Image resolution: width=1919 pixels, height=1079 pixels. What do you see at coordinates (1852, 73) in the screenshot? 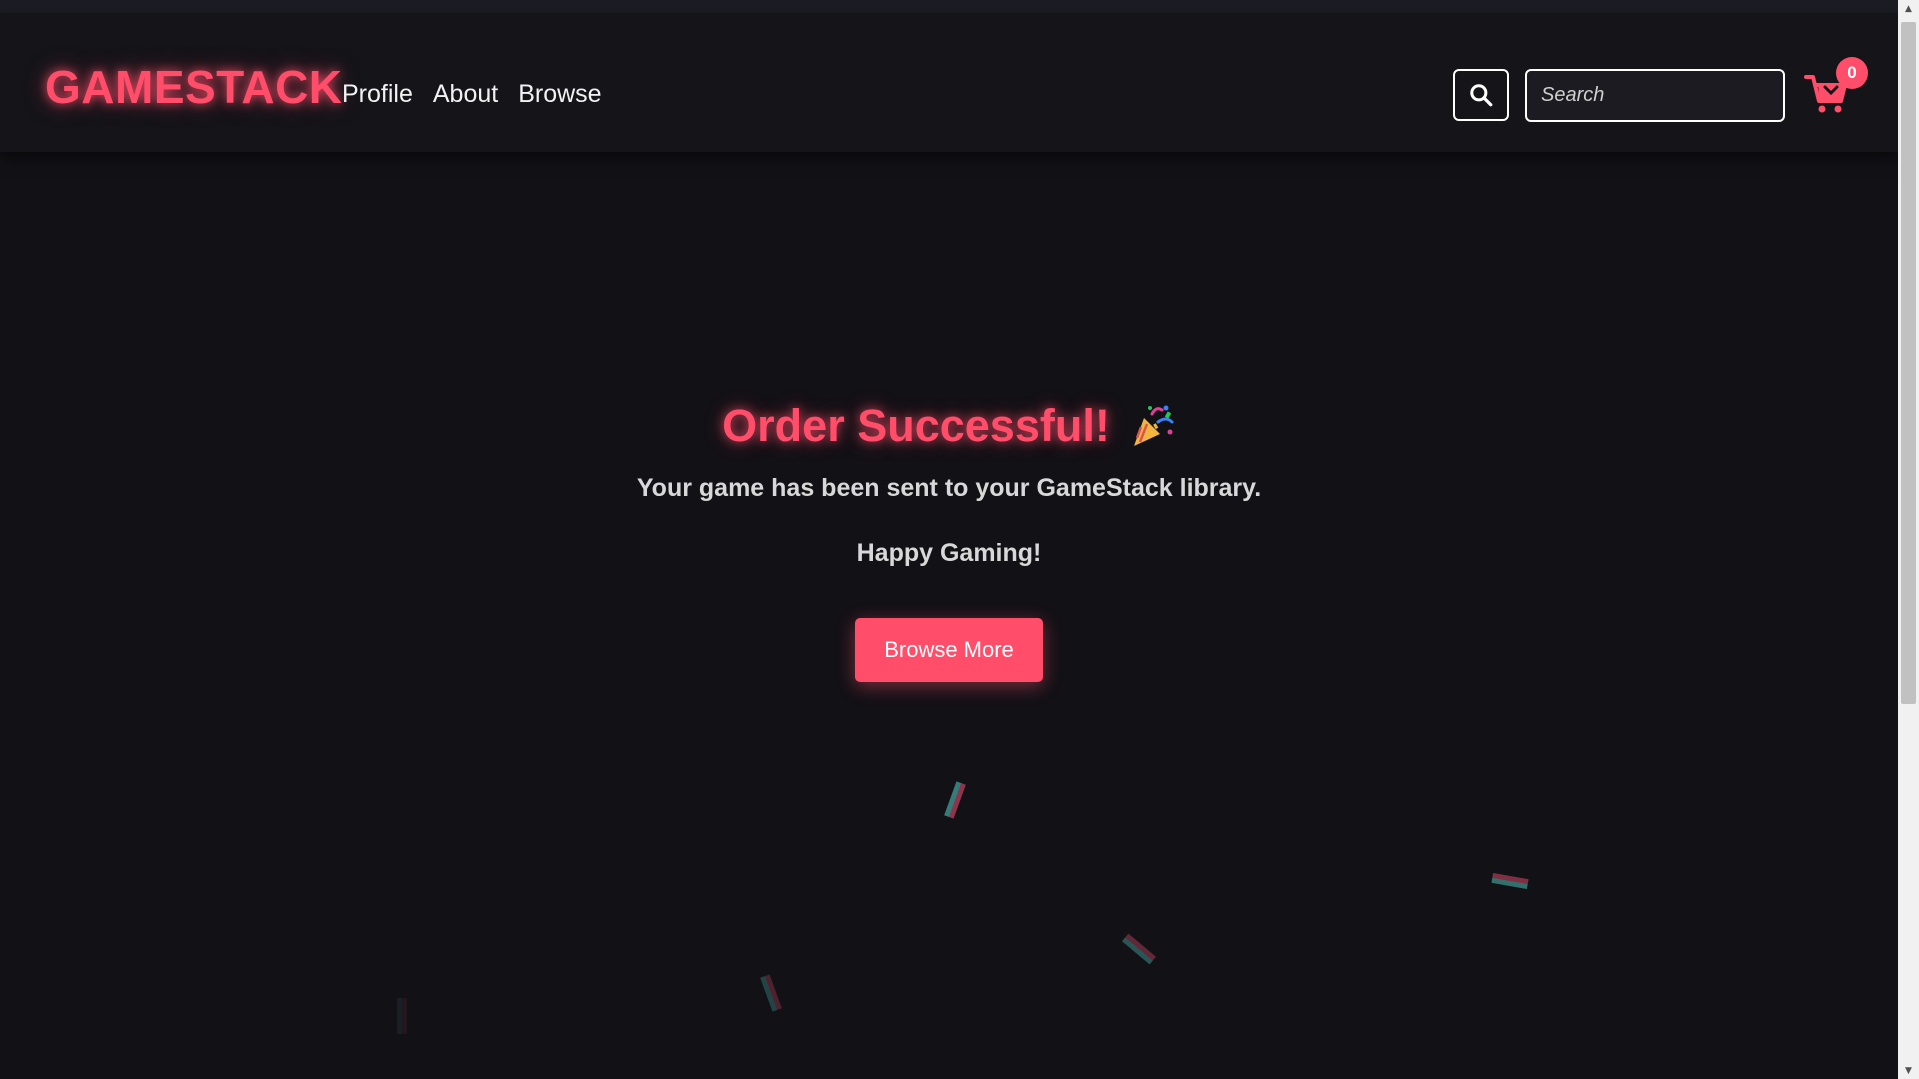
I see `cart-count-badge: 0` at bounding box center [1852, 73].